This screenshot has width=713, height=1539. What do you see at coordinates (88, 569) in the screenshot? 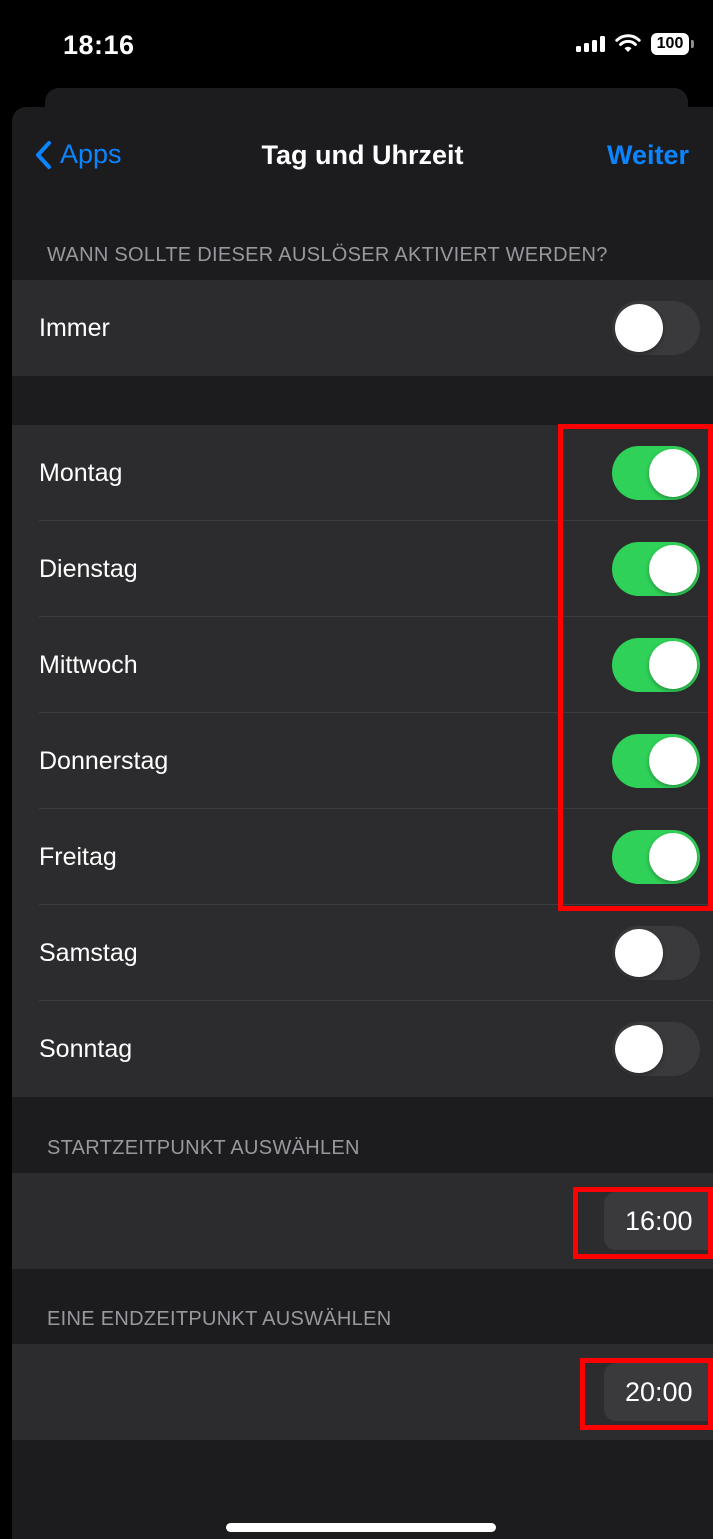
I see `day-label: Dienstag` at bounding box center [88, 569].